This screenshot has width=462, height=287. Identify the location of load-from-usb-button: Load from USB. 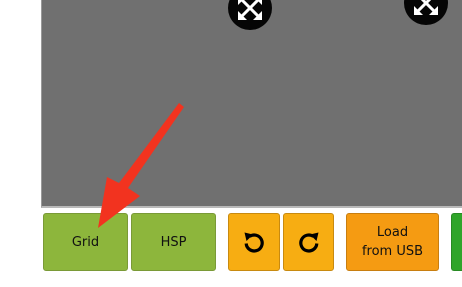
(392, 242).